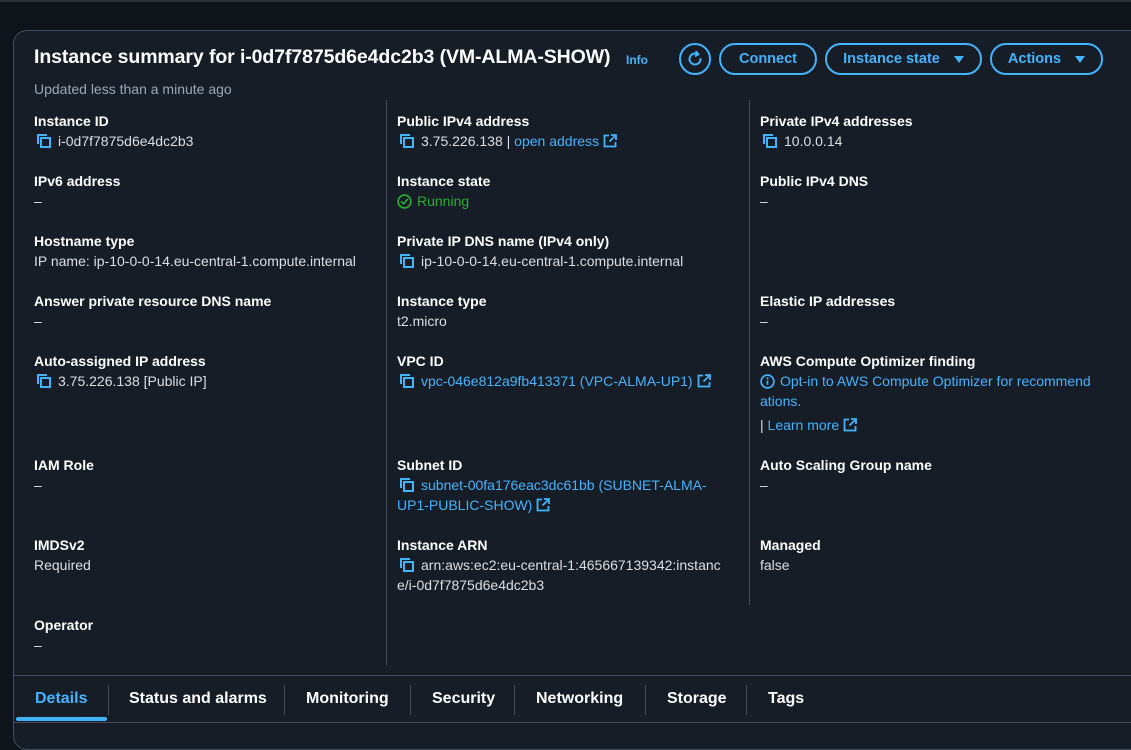 Image resolution: width=1131 pixels, height=750 pixels. I want to click on private-dns-label: Private IP DNS name (IPv4 only), so click(503, 241).